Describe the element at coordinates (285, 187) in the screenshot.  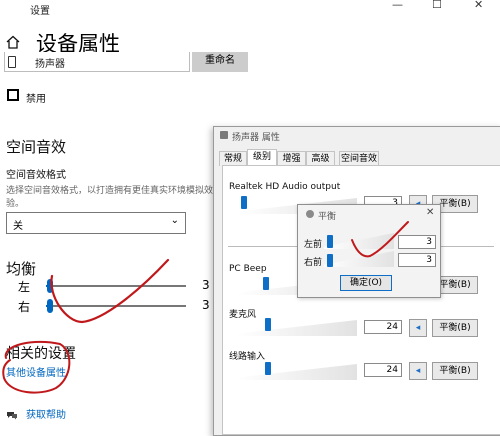
I see `device-label-realtek: Realtek HD Audio output` at that location.